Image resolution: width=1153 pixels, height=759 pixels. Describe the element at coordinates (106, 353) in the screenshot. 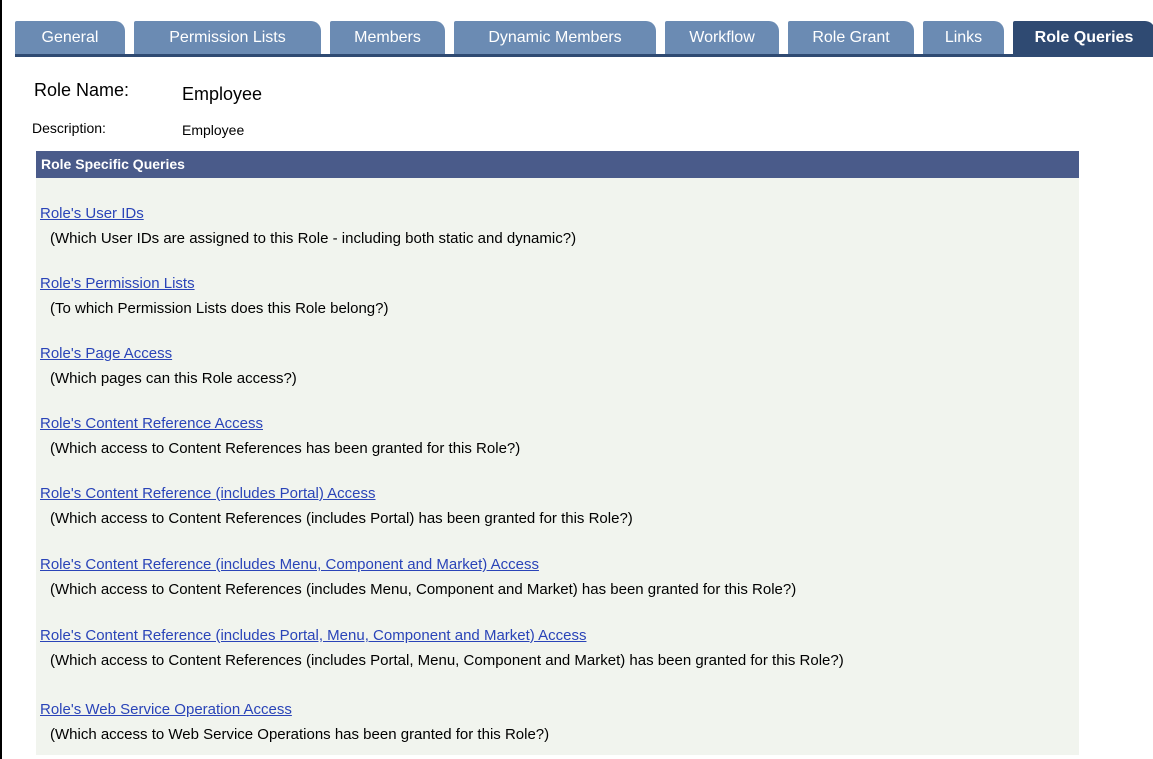

I see `query-link-page-access: Role's Page Access` at that location.